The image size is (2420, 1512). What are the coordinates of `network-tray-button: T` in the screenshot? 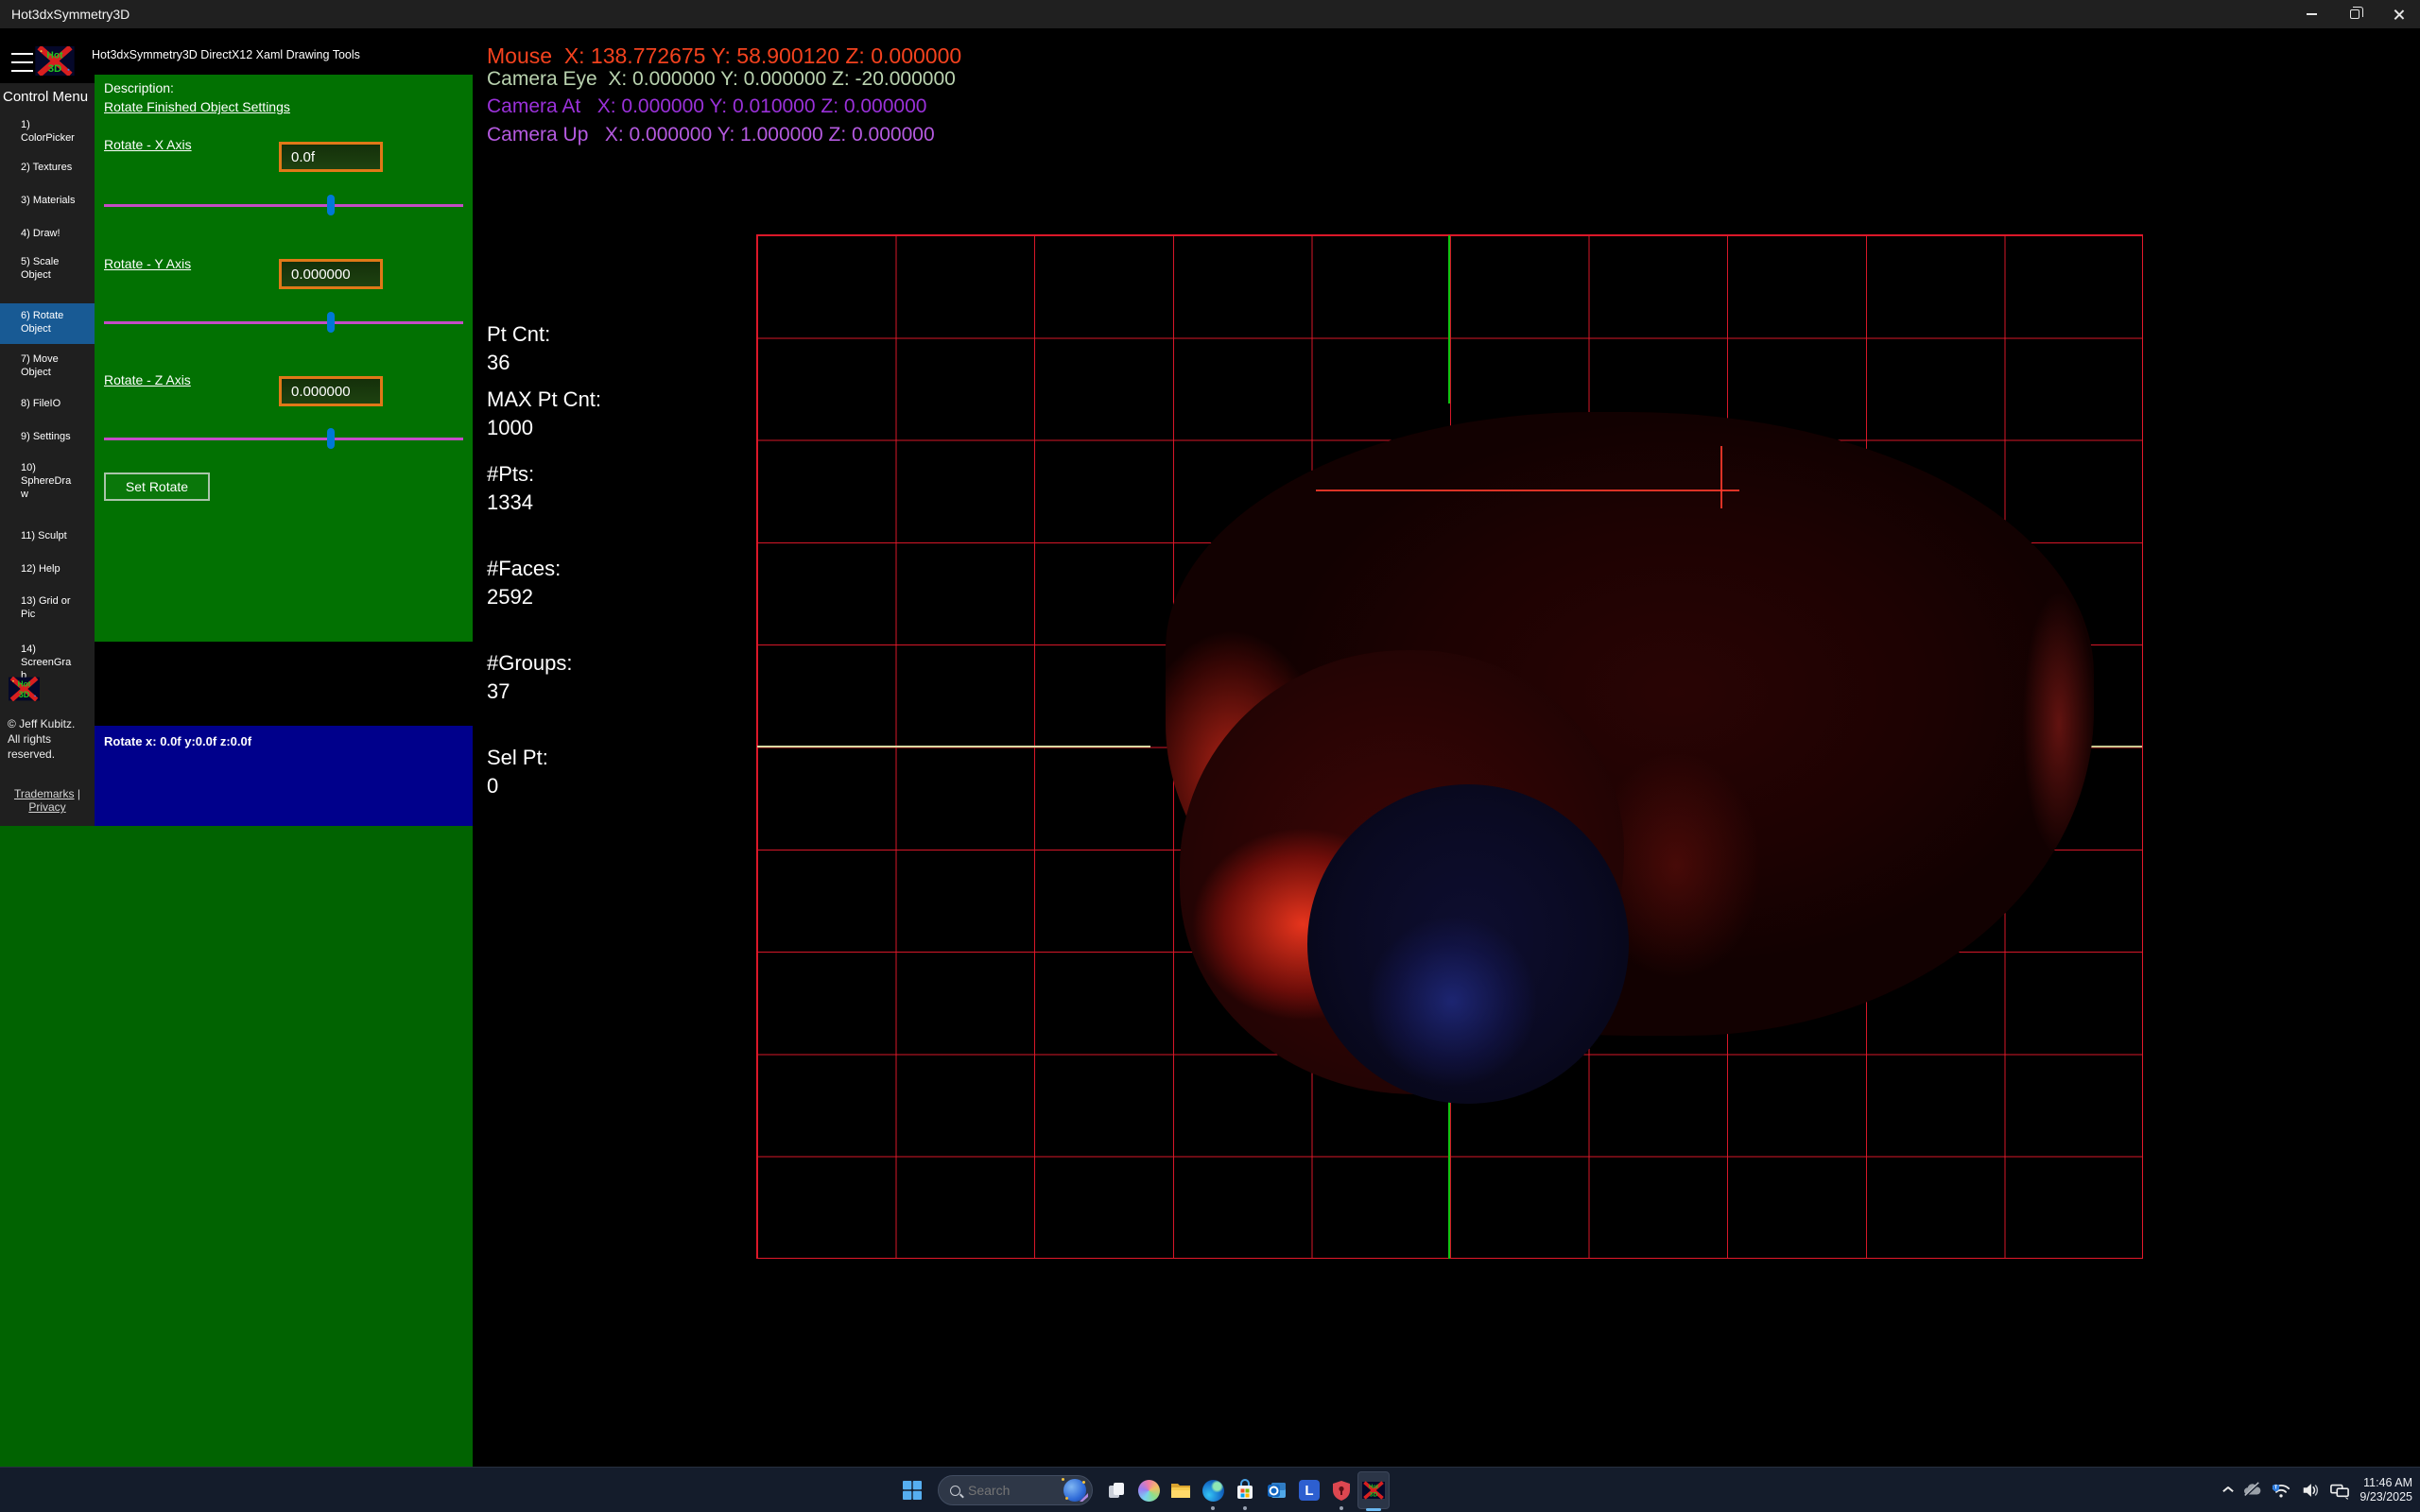 It's located at (2281, 1490).